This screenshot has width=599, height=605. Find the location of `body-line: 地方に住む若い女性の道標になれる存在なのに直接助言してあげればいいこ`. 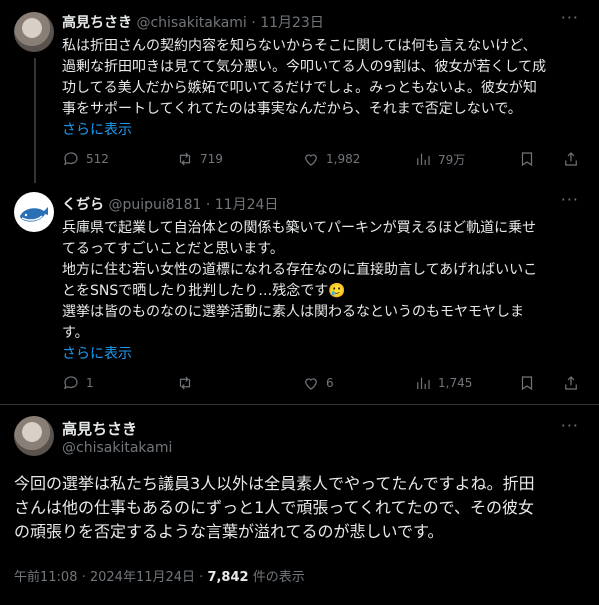

body-line: 地方に住む若い女性の道標になれる存在なのに直接助言してあげればいいこ is located at coordinates (300, 270).